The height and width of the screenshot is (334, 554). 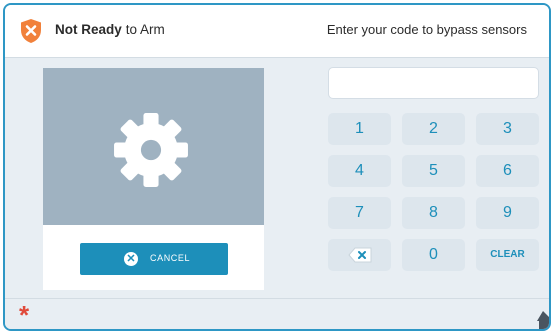 What do you see at coordinates (433, 171) in the screenshot?
I see `key-5: 5` at bounding box center [433, 171].